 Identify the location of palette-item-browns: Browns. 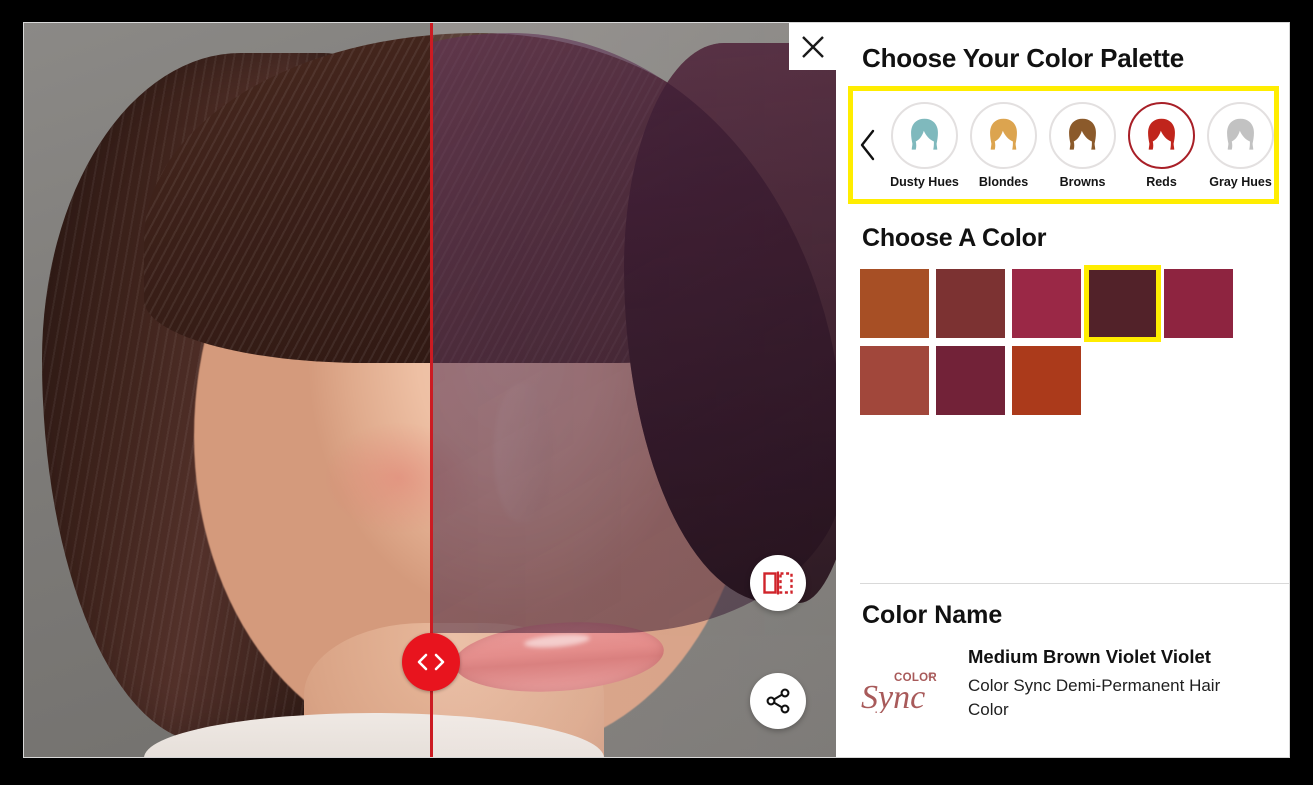
(1082, 145).